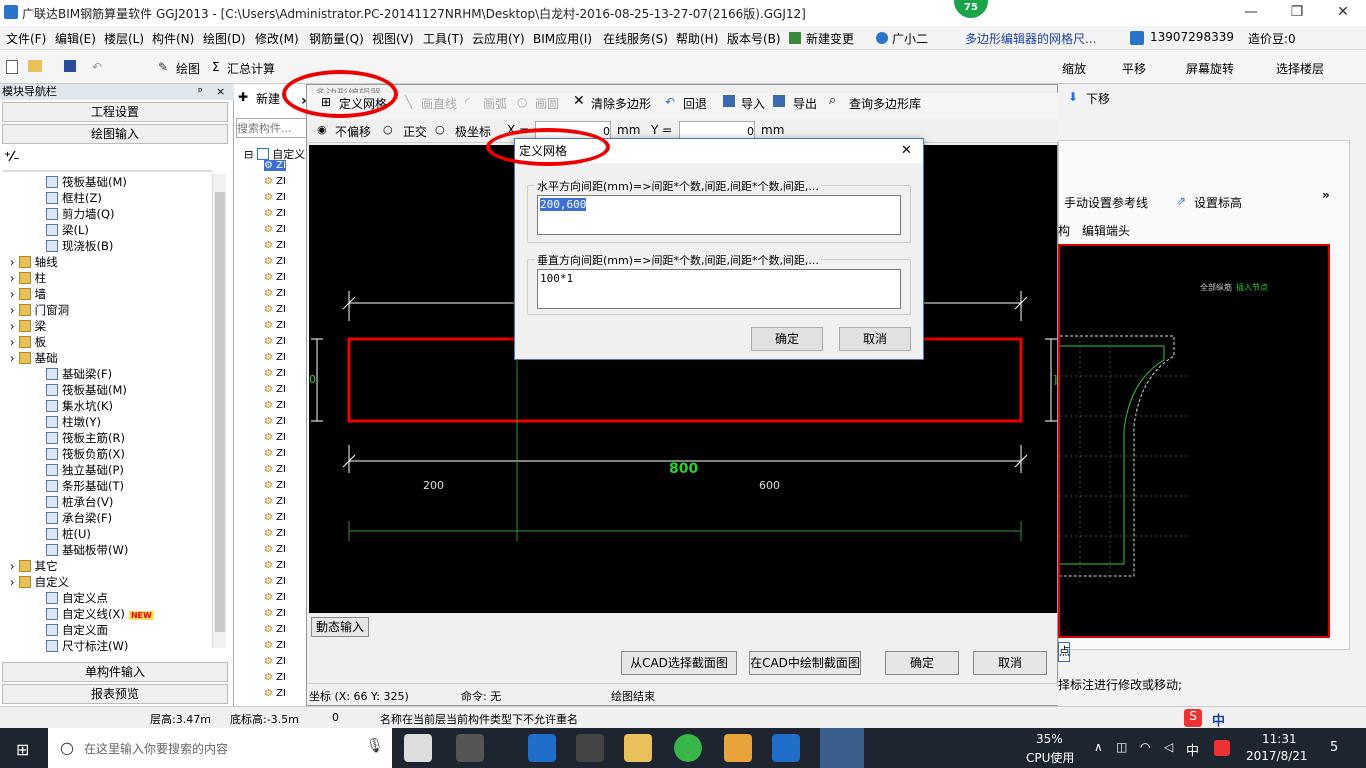 This screenshot has width=1366, height=768. What do you see at coordinates (77, 630) in the screenshot?
I see `tree-item: 自定义面` at bounding box center [77, 630].